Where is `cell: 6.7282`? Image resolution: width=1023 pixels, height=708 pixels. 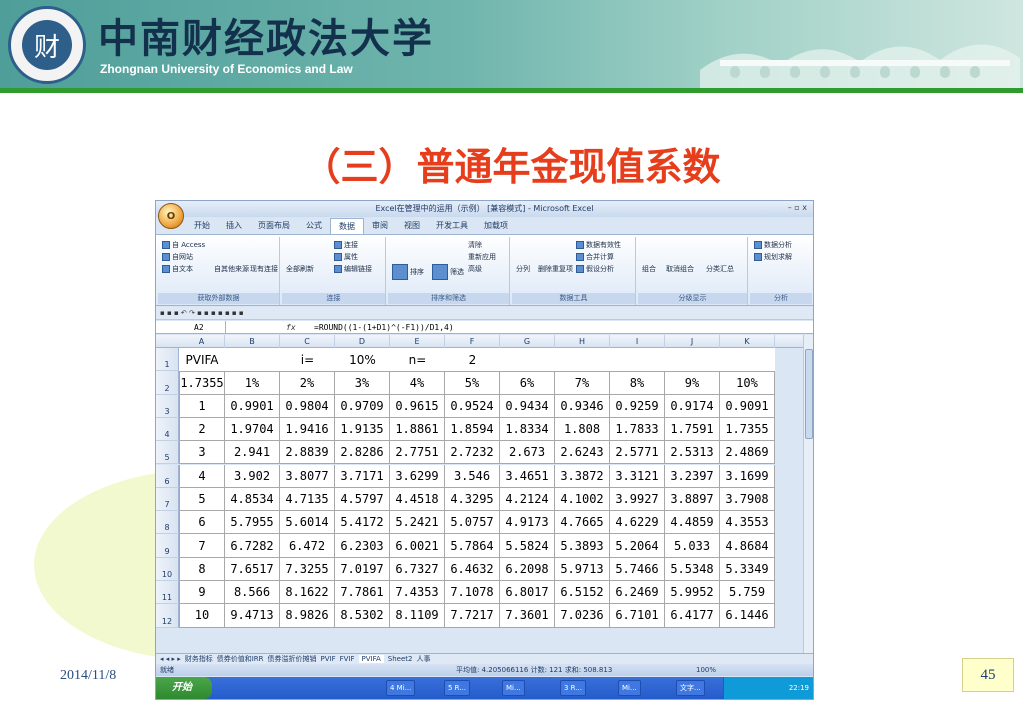
cell: 6.7282 is located at coordinates (252, 546).